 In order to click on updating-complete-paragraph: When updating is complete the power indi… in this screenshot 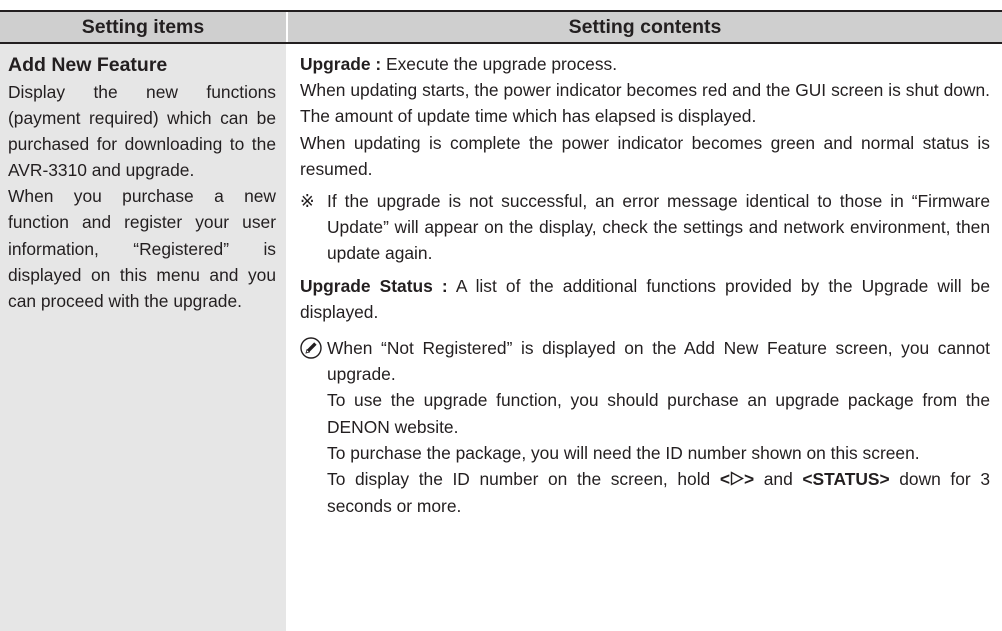, I will do `click(645, 155)`.